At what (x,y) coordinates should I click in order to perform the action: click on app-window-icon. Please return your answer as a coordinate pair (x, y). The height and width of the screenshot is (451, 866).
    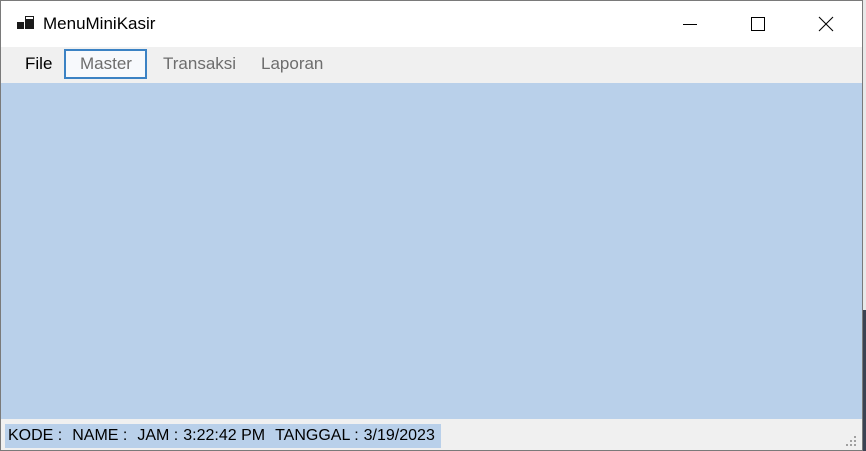
    Looking at the image, I should click on (25, 22).